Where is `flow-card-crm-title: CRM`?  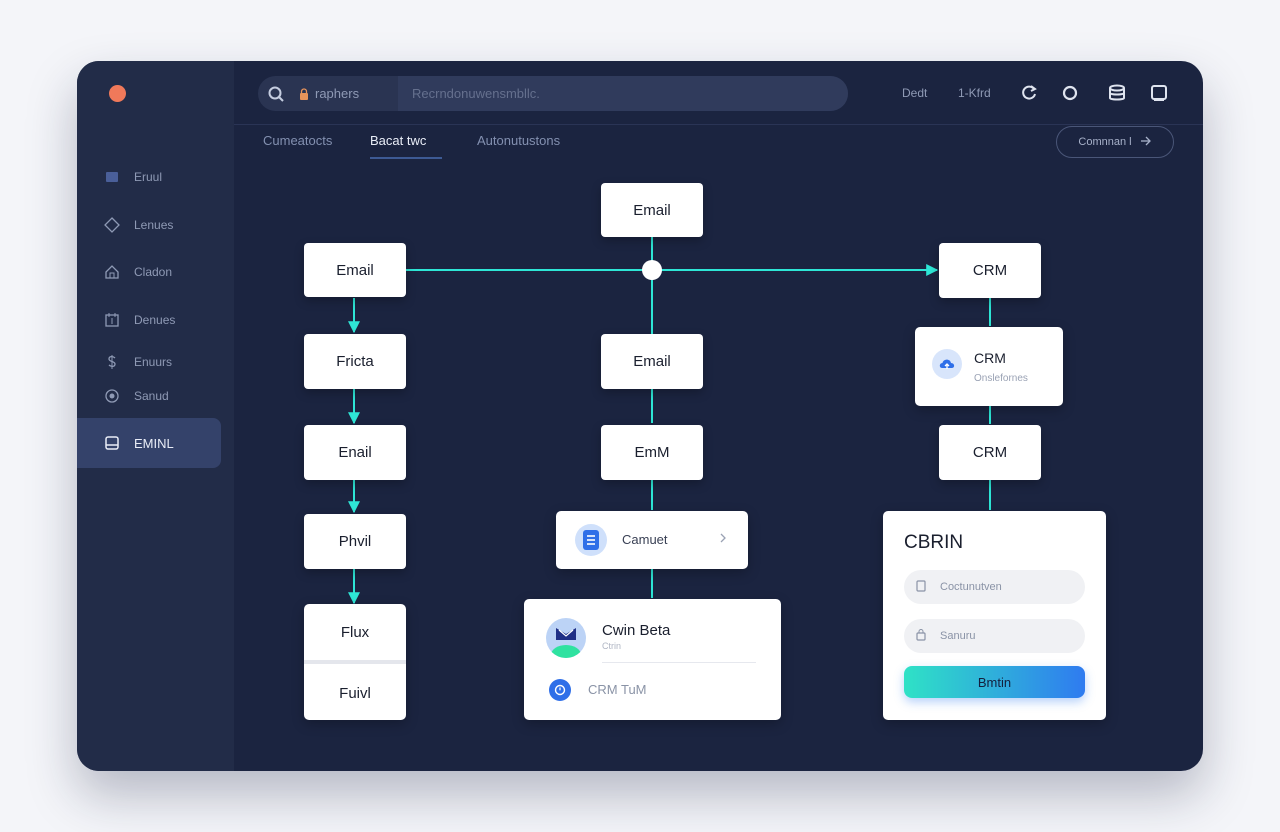 flow-card-crm-title: CRM is located at coordinates (990, 358).